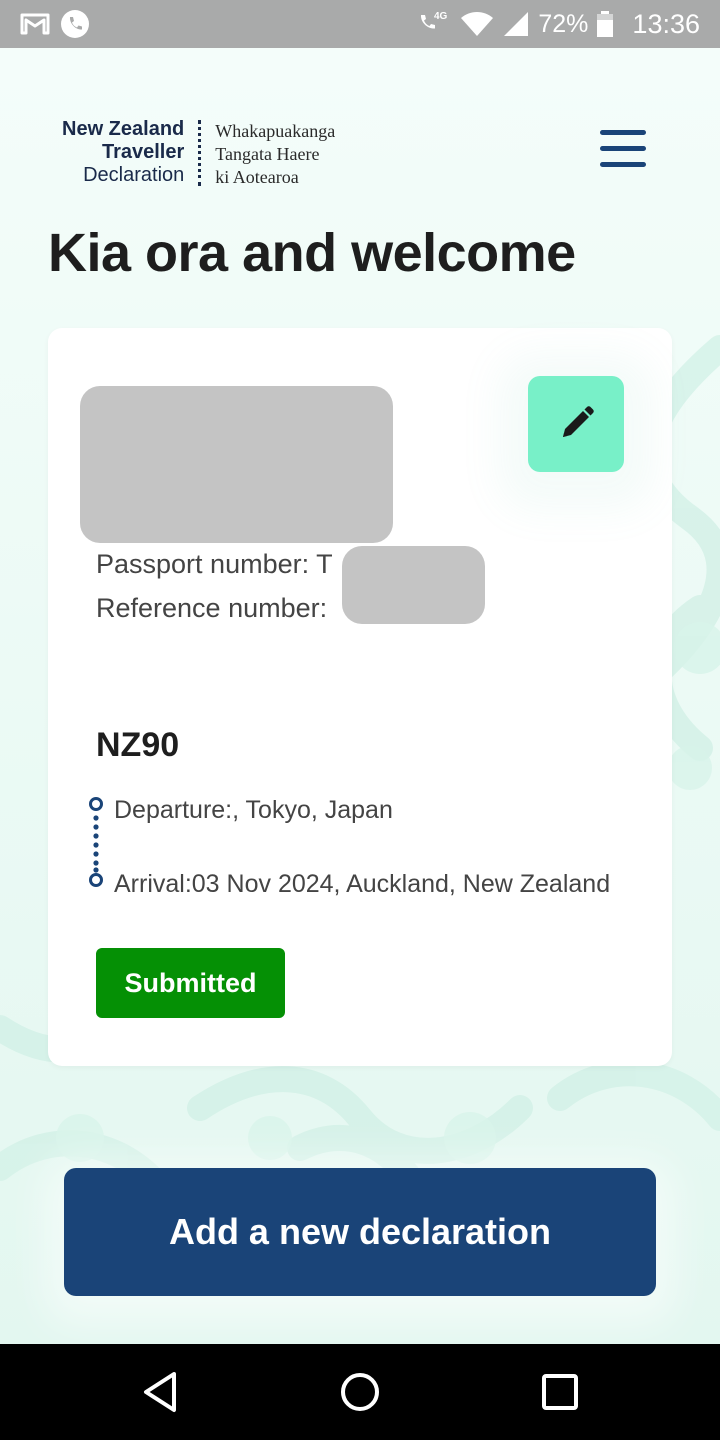 This screenshot has height=1440, width=720. What do you see at coordinates (214, 564) in the screenshot?
I see `passport-number: Passport number: T` at bounding box center [214, 564].